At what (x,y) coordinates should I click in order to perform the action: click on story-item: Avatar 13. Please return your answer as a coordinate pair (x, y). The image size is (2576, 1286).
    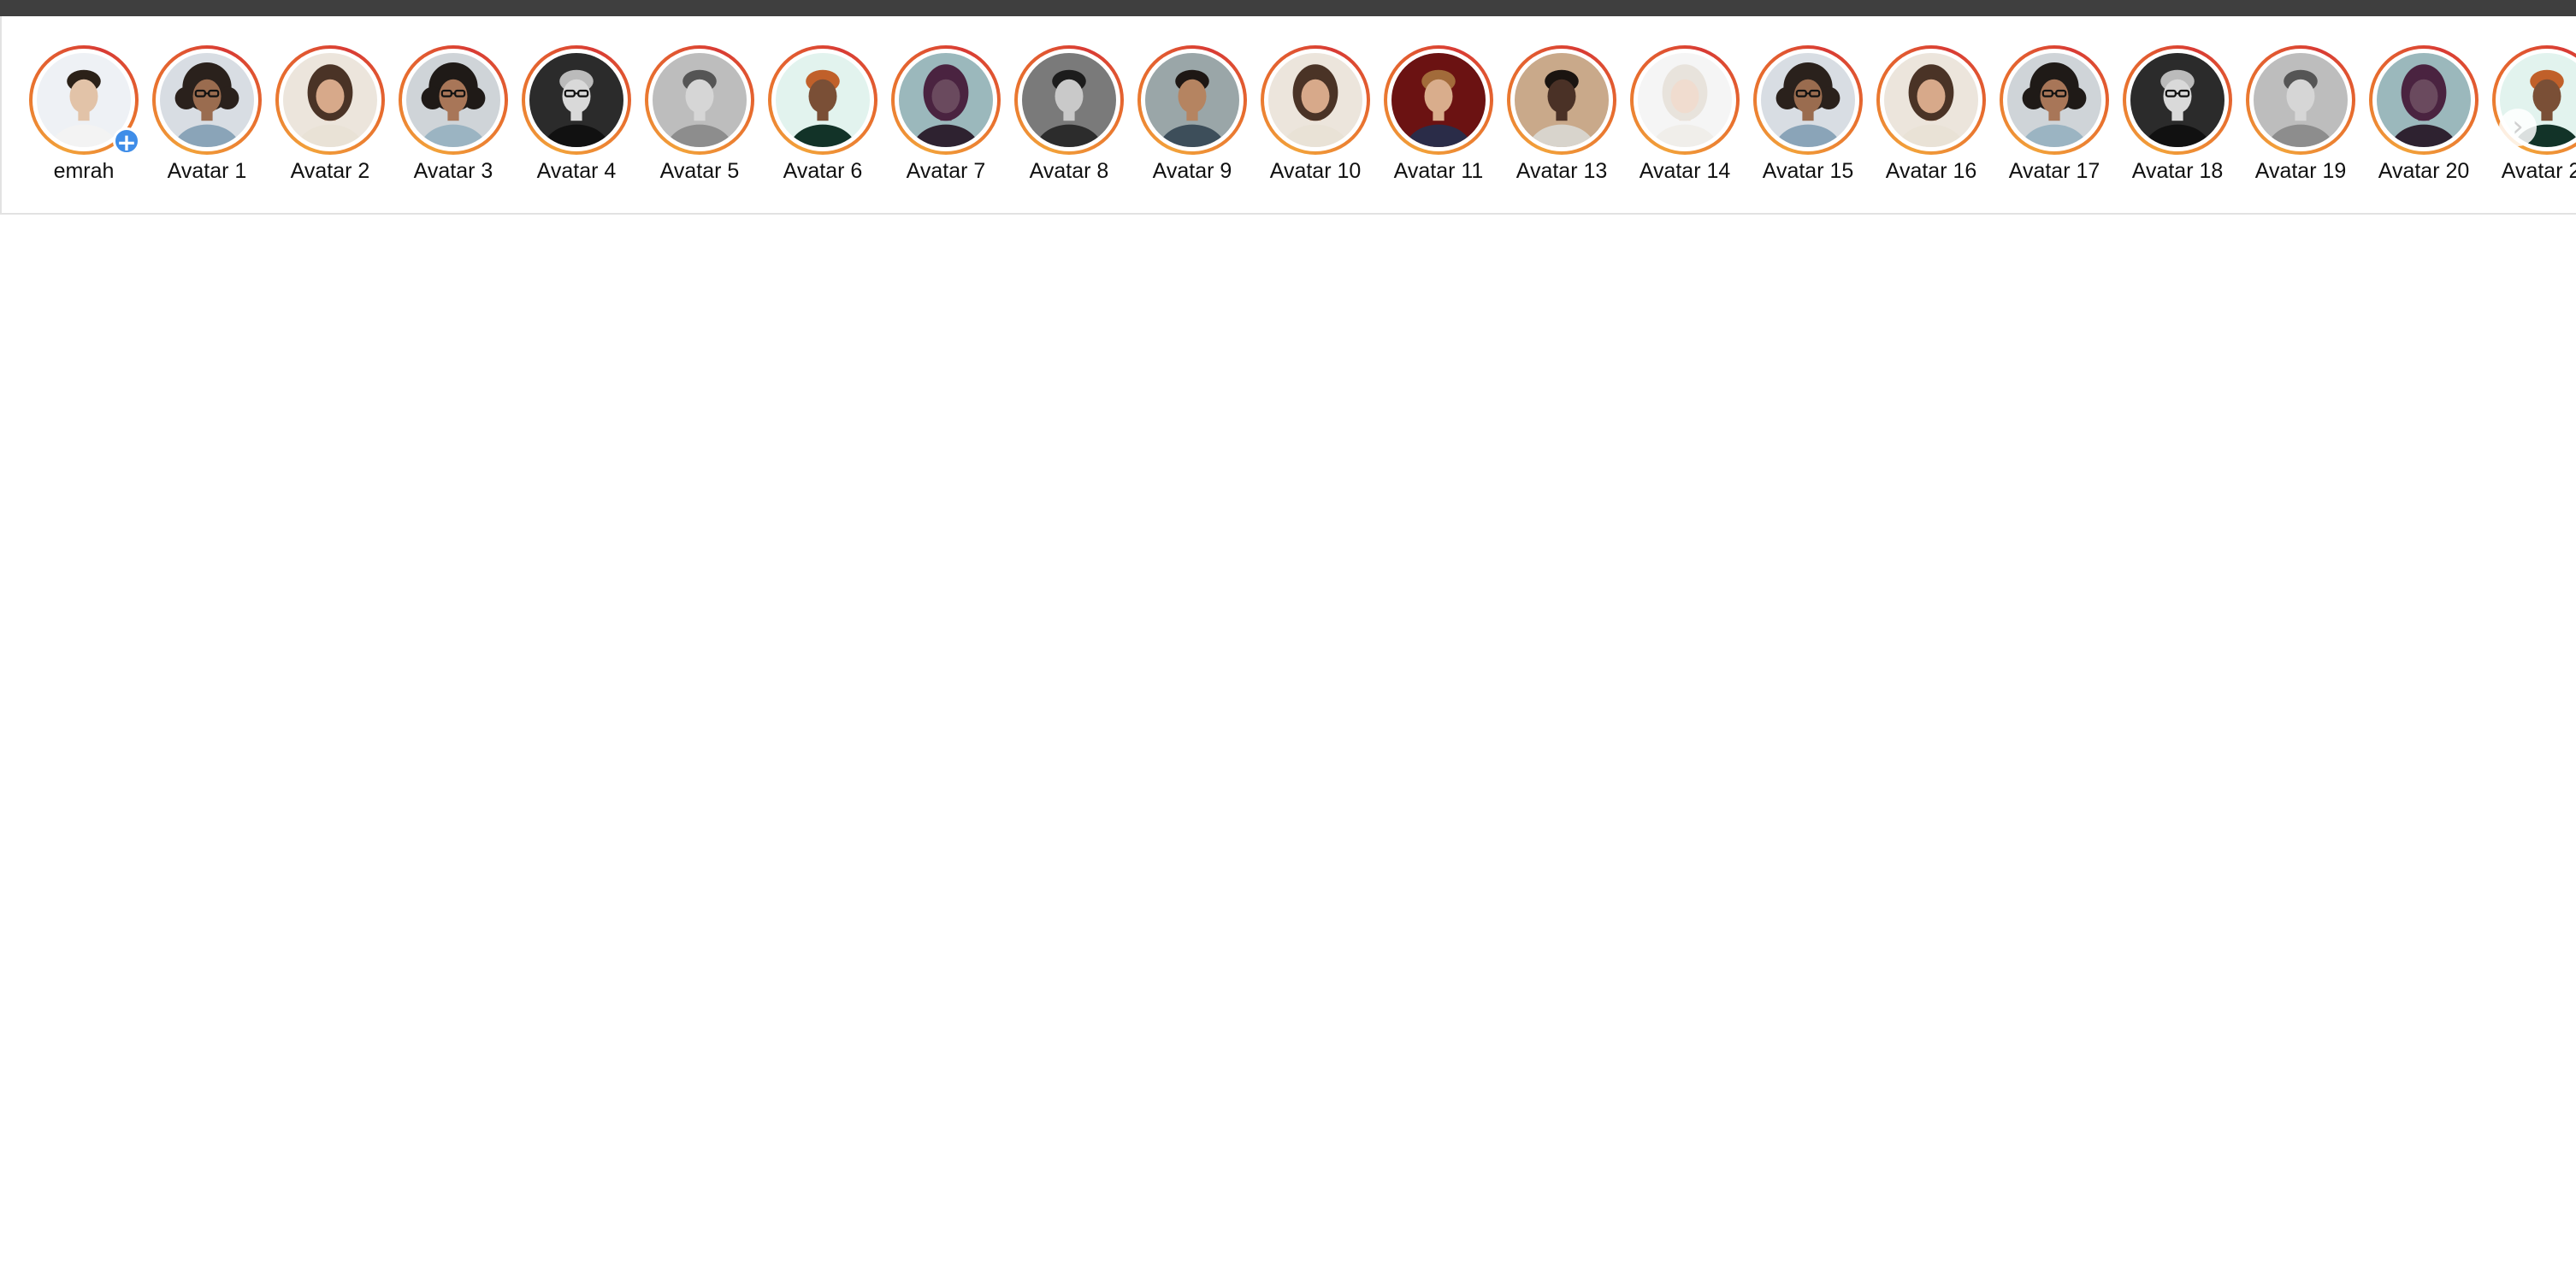
    Looking at the image, I should click on (1561, 114).